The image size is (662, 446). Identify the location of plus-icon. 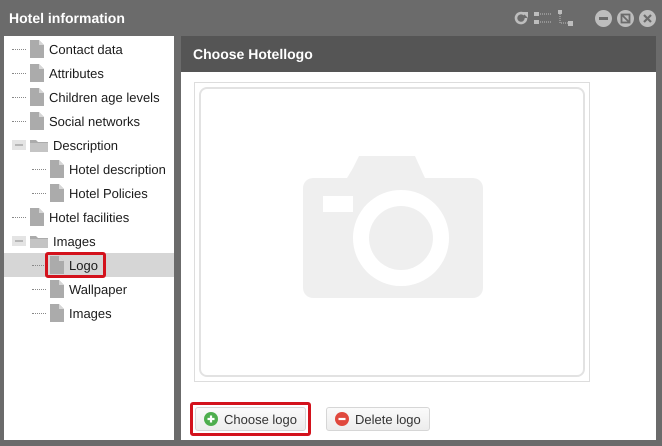
(211, 419).